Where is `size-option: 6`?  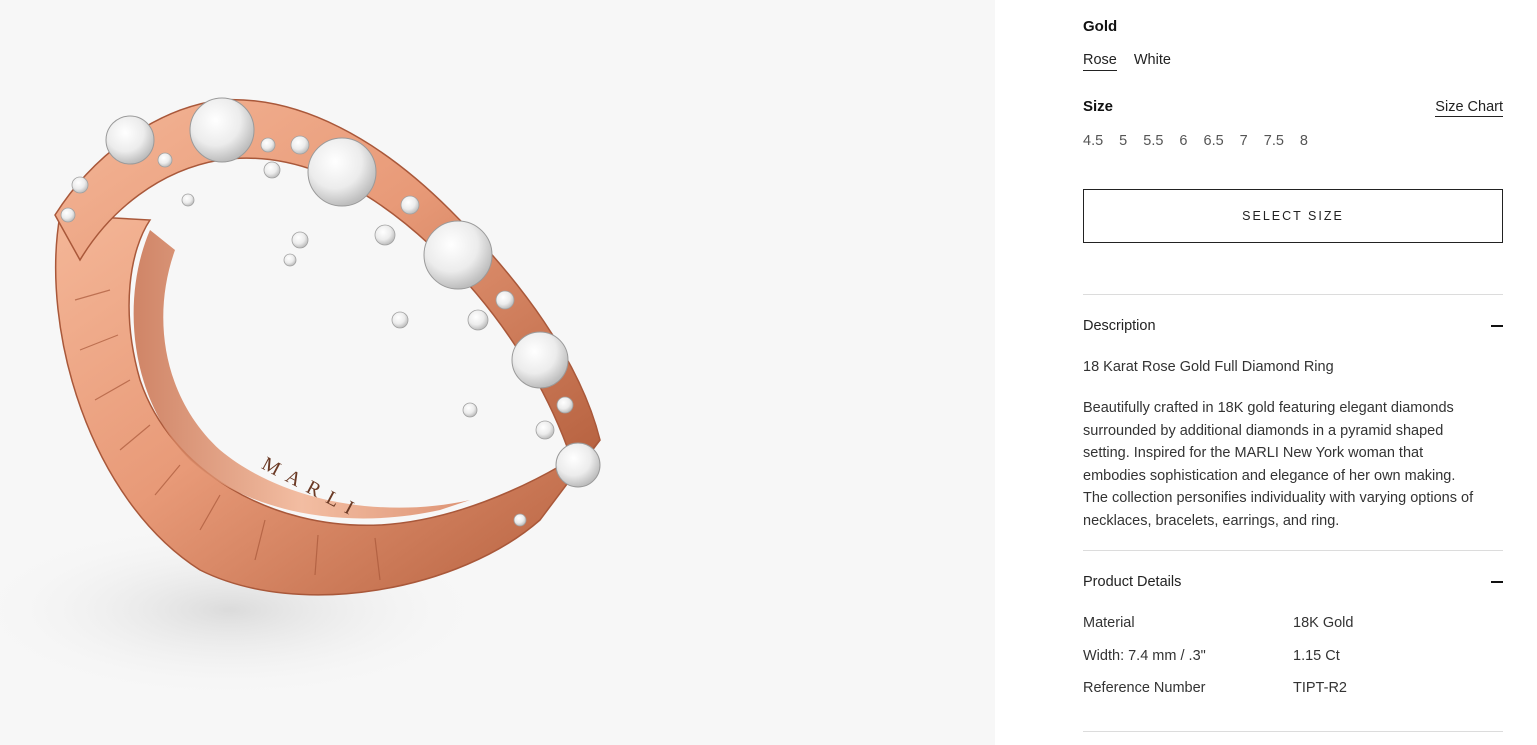 size-option: 6 is located at coordinates (1183, 141).